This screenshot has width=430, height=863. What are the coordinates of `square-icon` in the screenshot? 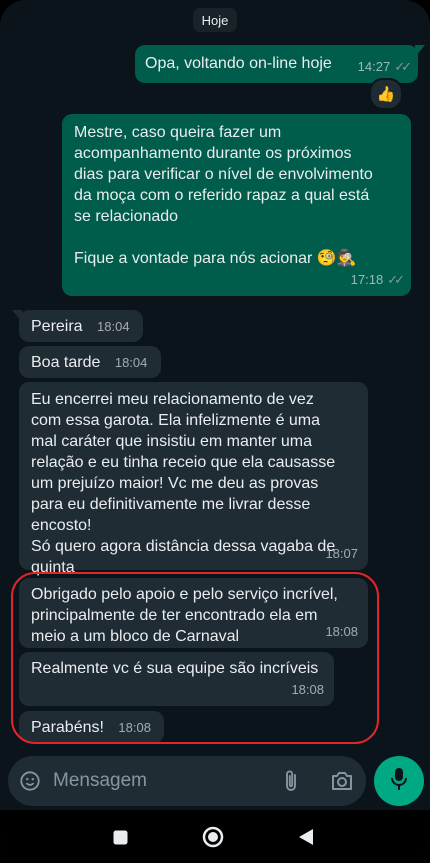 It's located at (120, 837).